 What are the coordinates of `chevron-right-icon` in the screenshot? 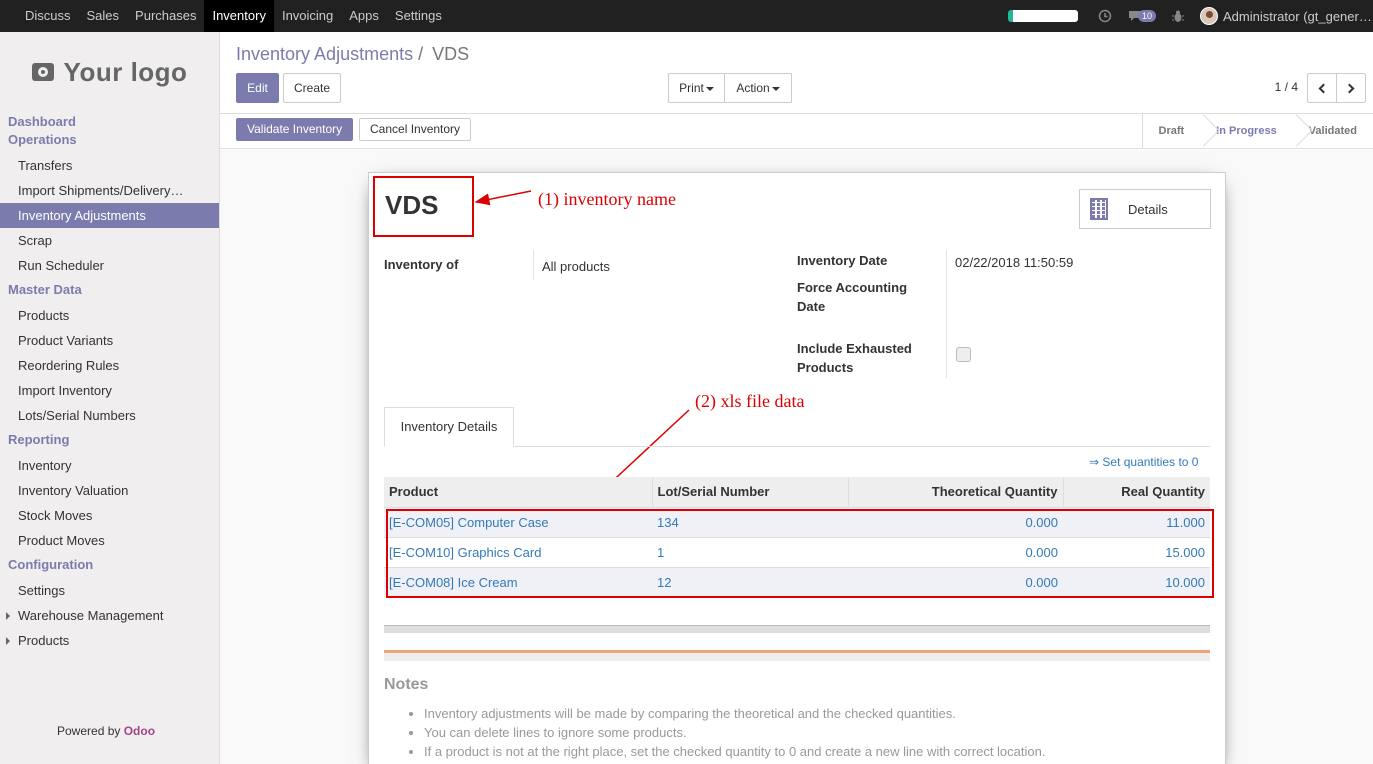 It's located at (1349, 88).